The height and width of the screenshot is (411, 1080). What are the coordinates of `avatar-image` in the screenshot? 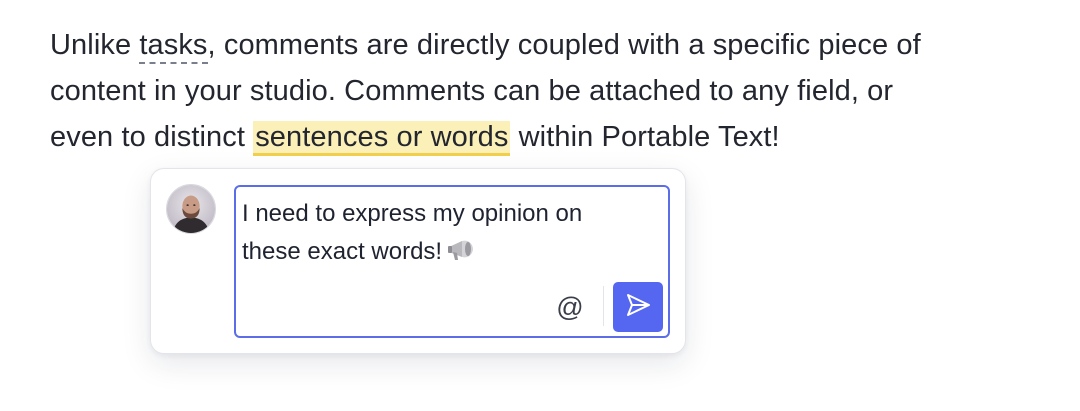 It's located at (191, 209).